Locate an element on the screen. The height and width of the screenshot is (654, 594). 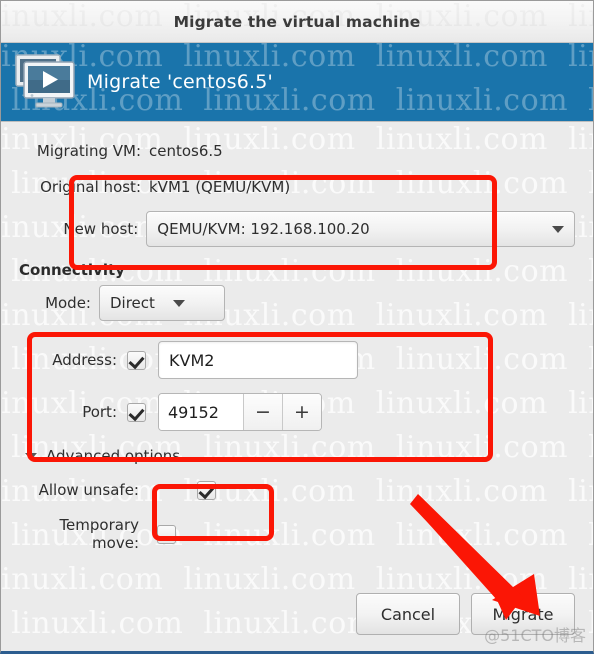
port-stepper: 49152 − + is located at coordinates (240, 412).